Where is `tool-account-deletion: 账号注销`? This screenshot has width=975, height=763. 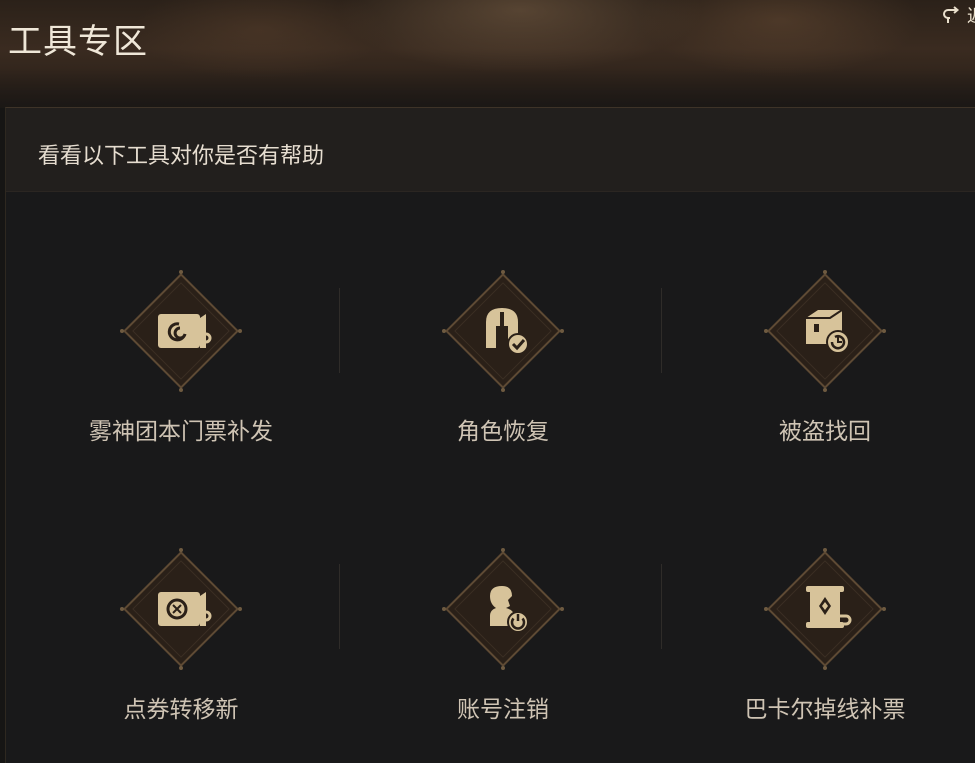 tool-account-deletion: 账号注销 is located at coordinates (503, 634).